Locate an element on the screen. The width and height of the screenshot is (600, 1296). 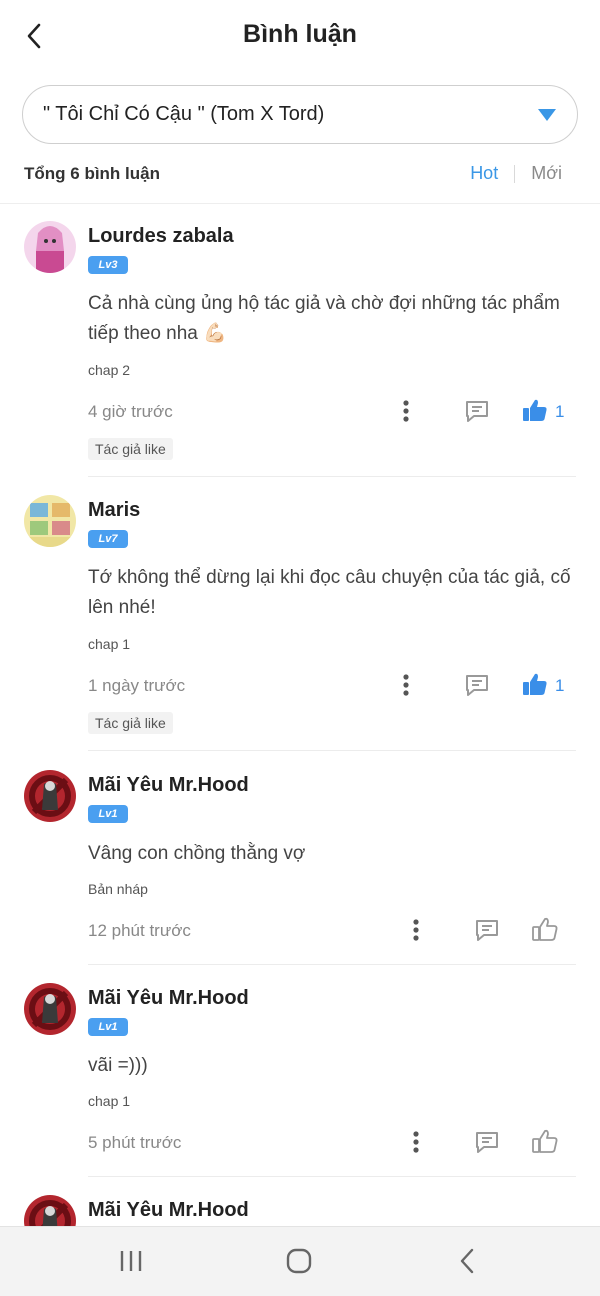
sort-hot-tab: Hot is located at coordinates (484, 173).